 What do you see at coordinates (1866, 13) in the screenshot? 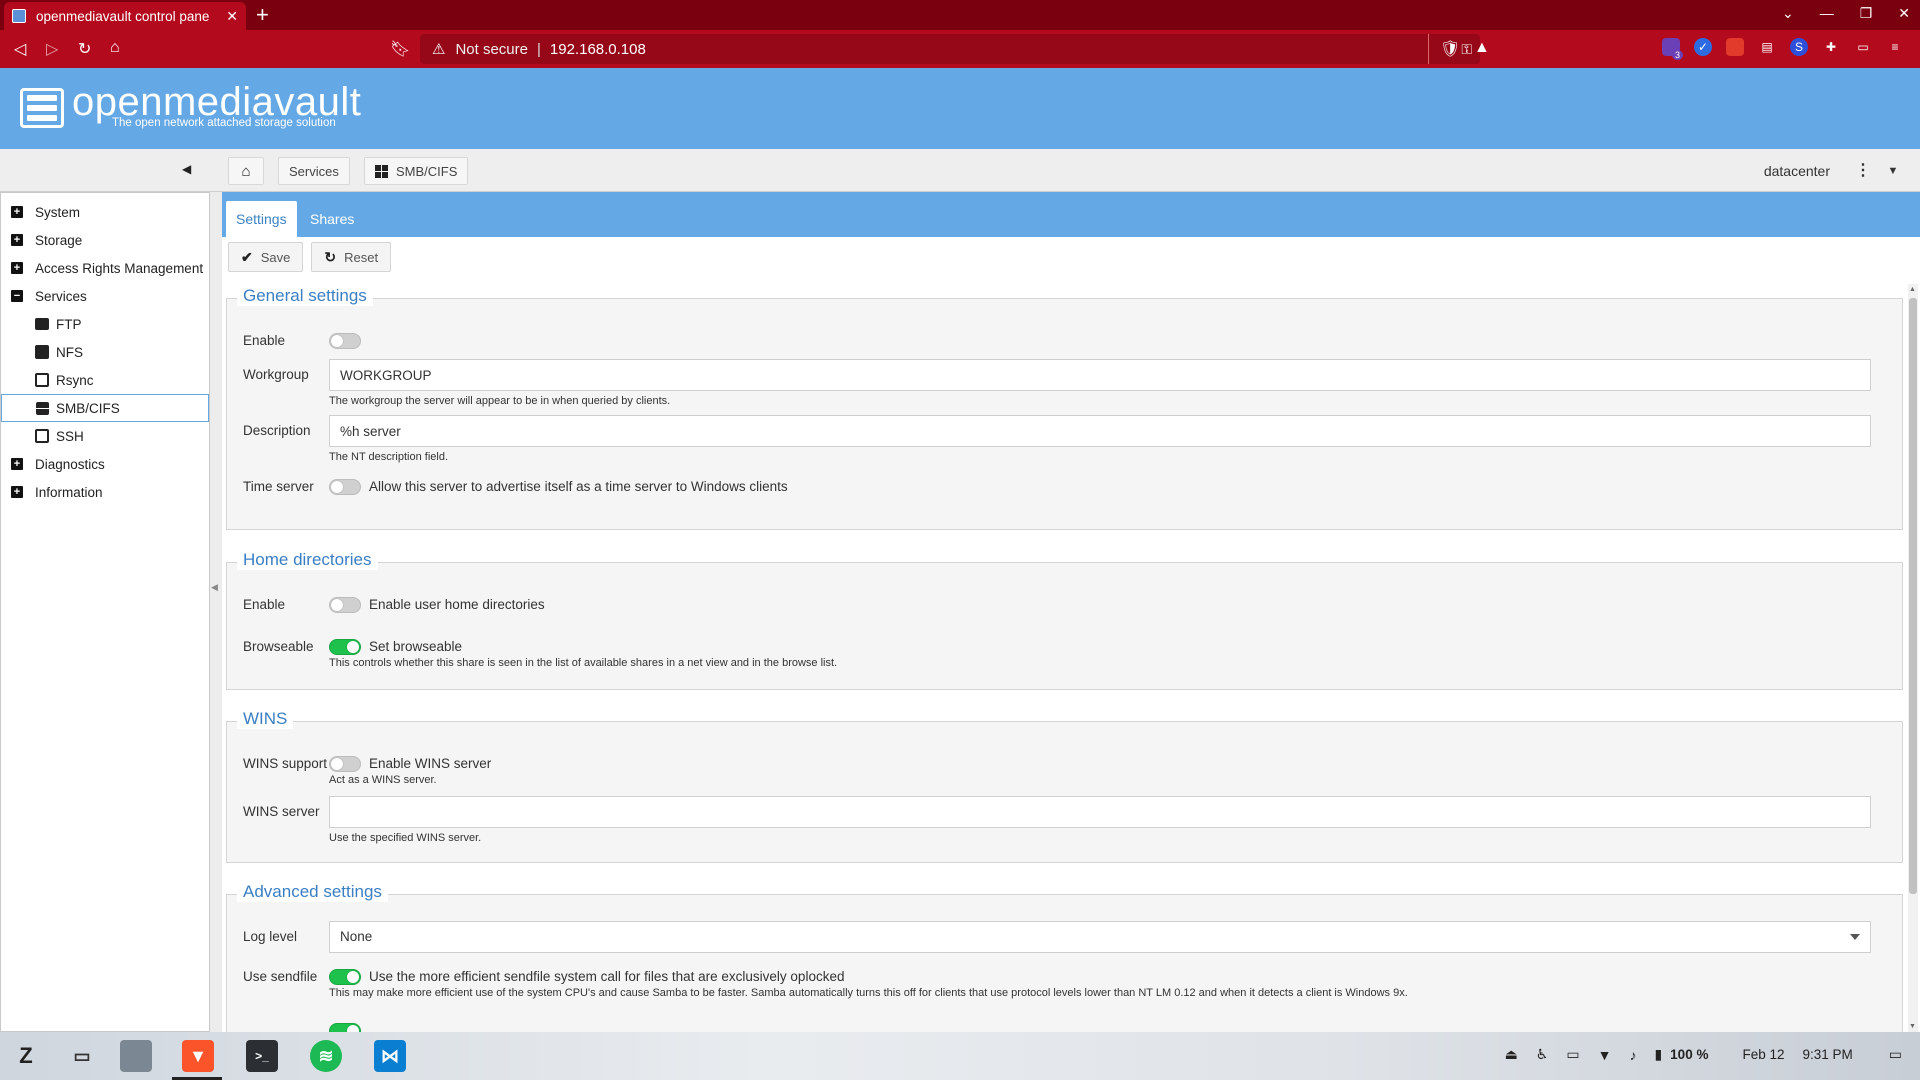
I see `restore-icon: ❐` at bounding box center [1866, 13].